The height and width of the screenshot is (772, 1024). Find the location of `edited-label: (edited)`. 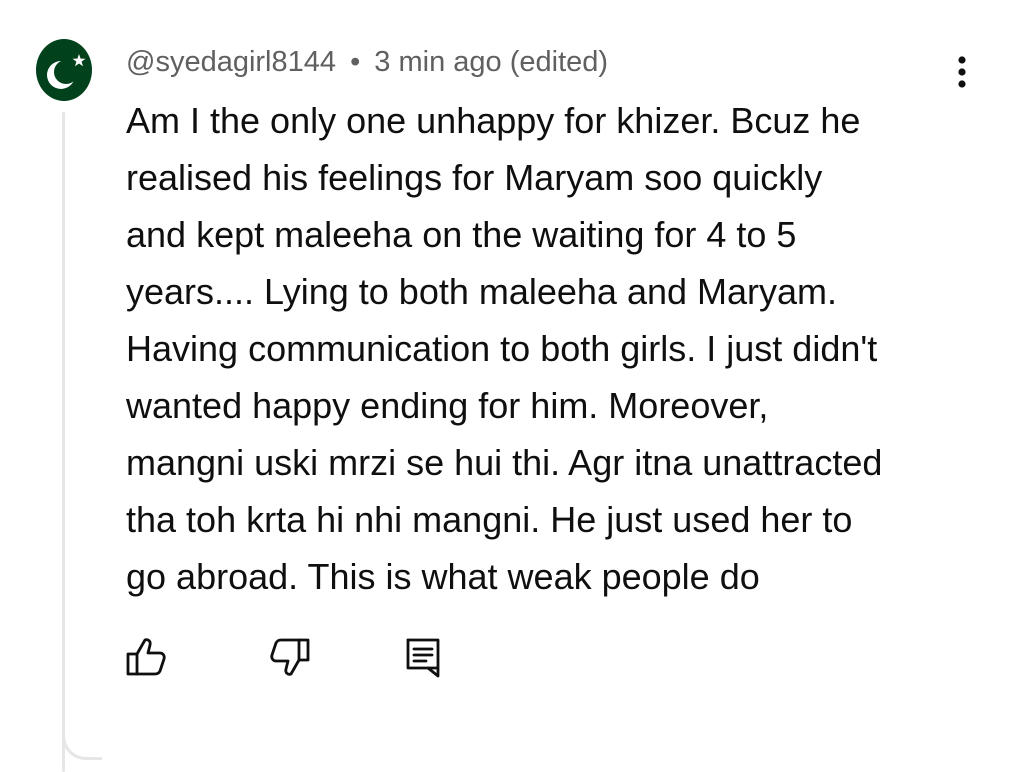

edited-label: (edited) is located at coordinates (559, 62).